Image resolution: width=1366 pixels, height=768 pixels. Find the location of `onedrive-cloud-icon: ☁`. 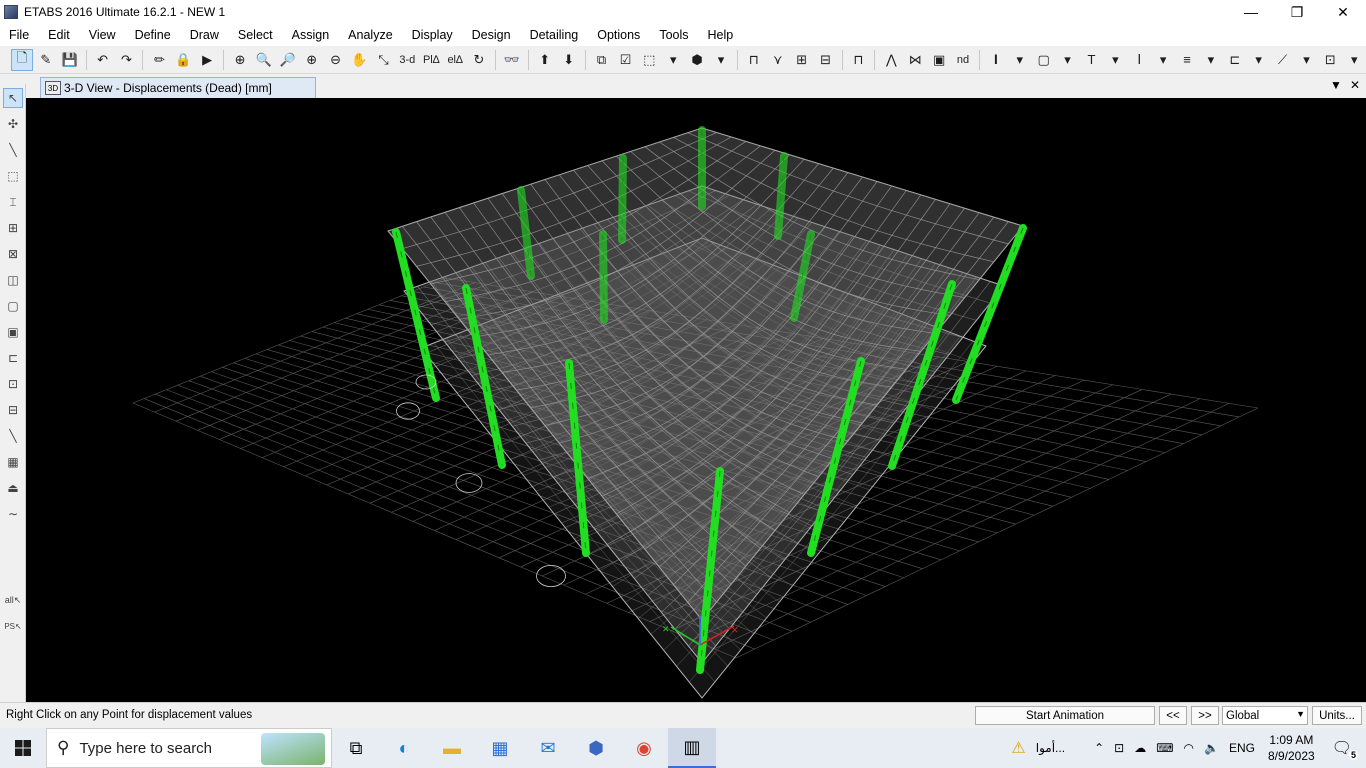

onedrive-cloud-icon: ☁ is located at coordinates (1140, 748).